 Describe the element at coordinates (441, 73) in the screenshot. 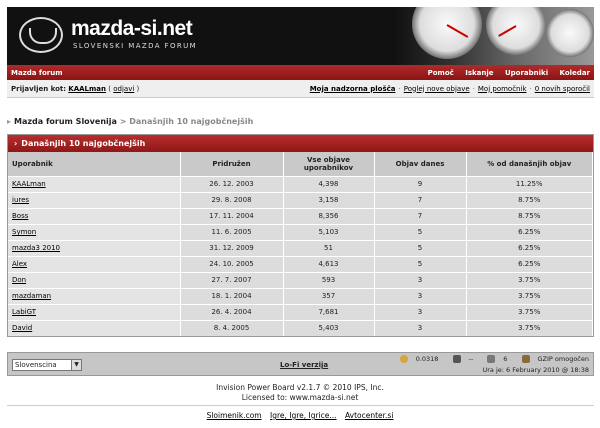

I see `nav-help-link: Pomoč` at that location.